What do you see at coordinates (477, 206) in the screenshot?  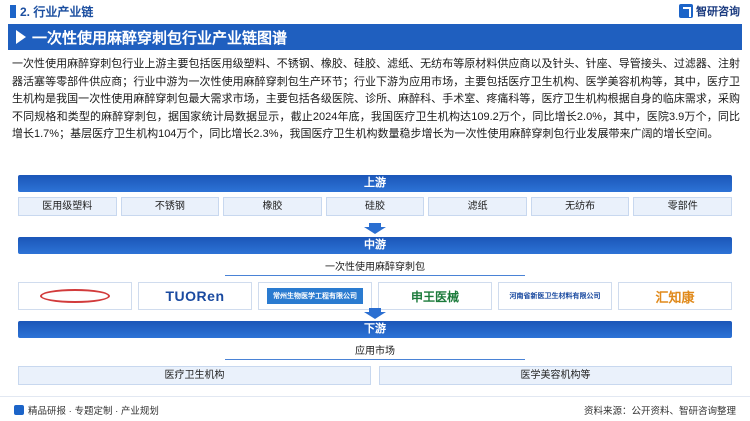 I see `upstream-item: 滤纸` at bounding box center [477, 206].